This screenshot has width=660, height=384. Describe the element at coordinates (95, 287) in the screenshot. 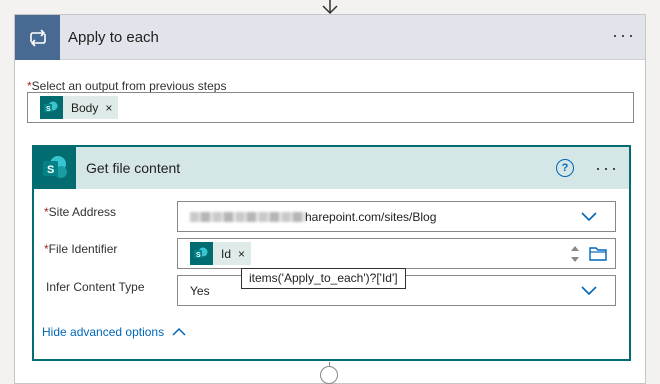

I see `infer-content-type-label: Infer Content Type` at that location.